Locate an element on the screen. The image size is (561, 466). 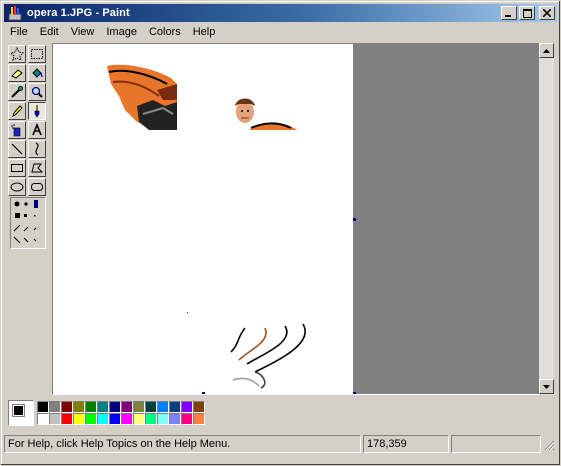
tool-text is located at coordinates (37, 130).